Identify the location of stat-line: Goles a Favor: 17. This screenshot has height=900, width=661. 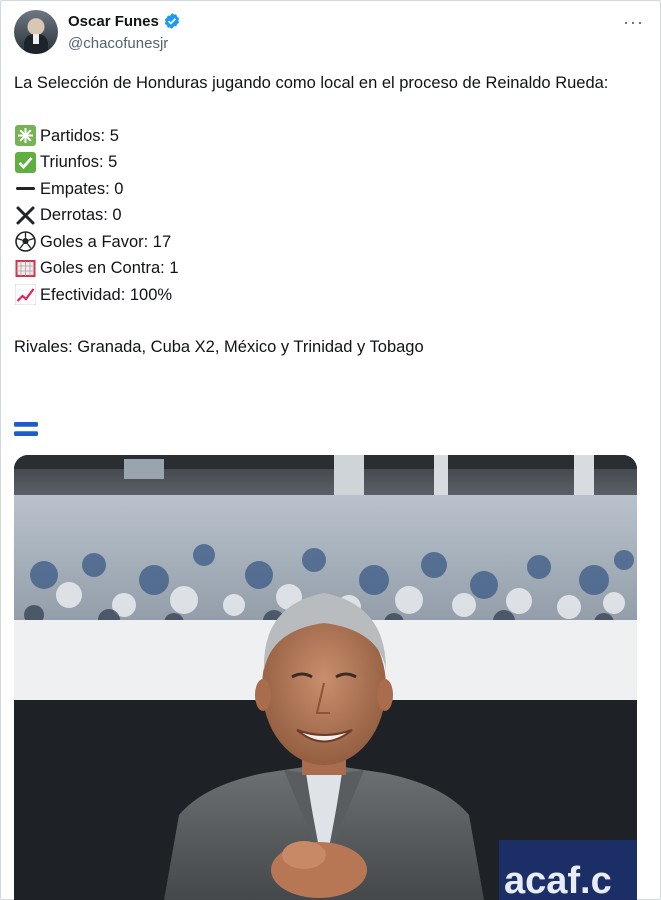
(329, 242).